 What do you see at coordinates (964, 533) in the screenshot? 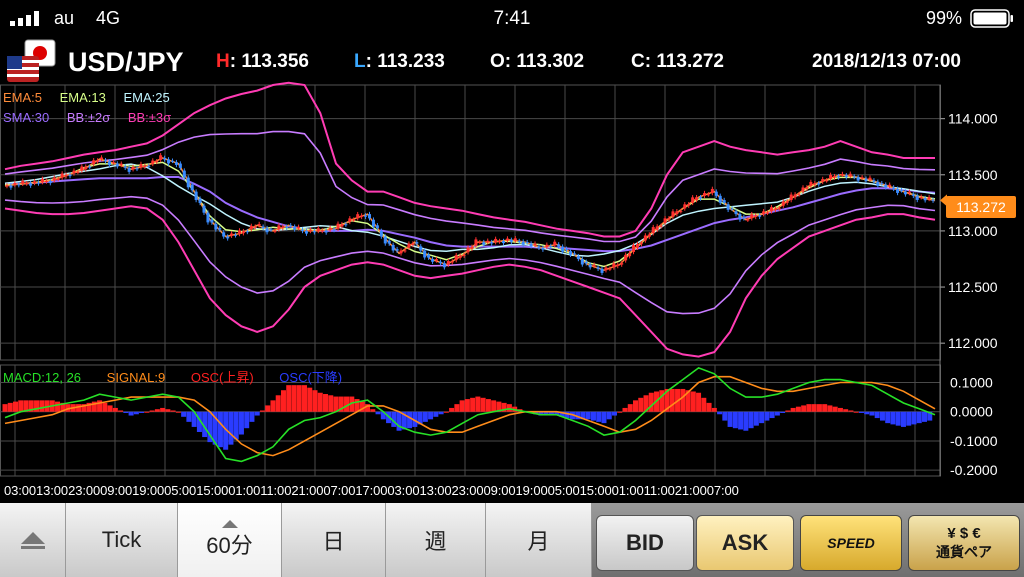
I see `currency-exchange-icon: ¥ $ €` at bounding box center [964, 533].